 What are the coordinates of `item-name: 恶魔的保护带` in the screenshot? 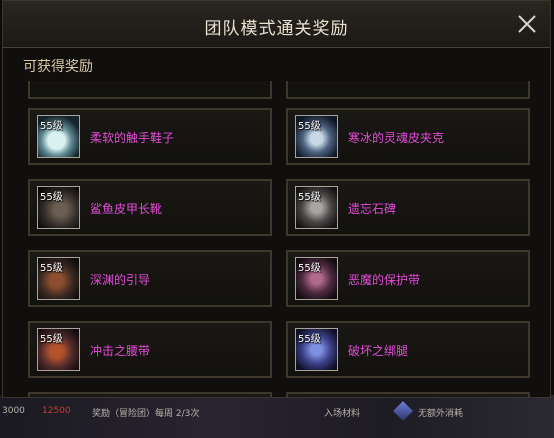 It's located at (384, 280).